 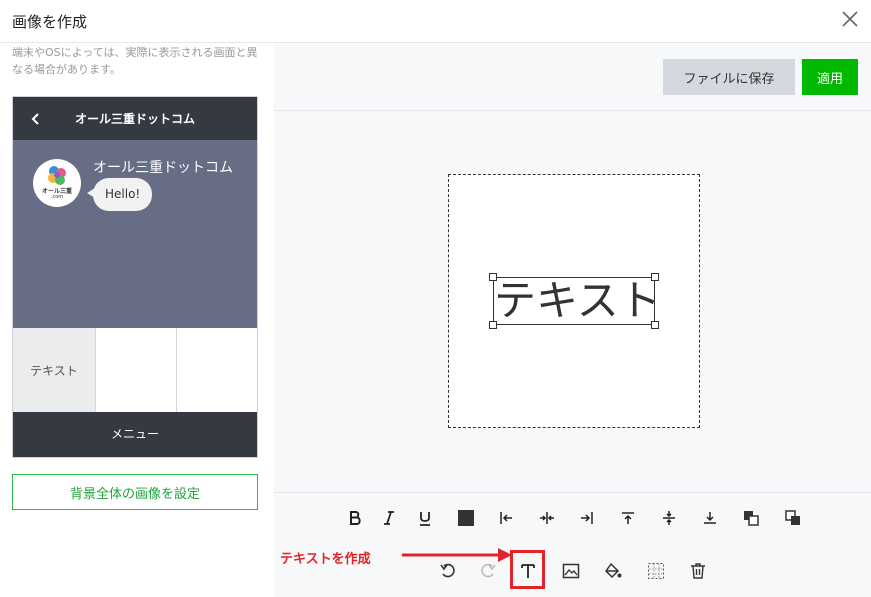 What do you see at coordinates (571, 571) in the screenshot?
I see `image-icon` at bounding box center [571, 571].